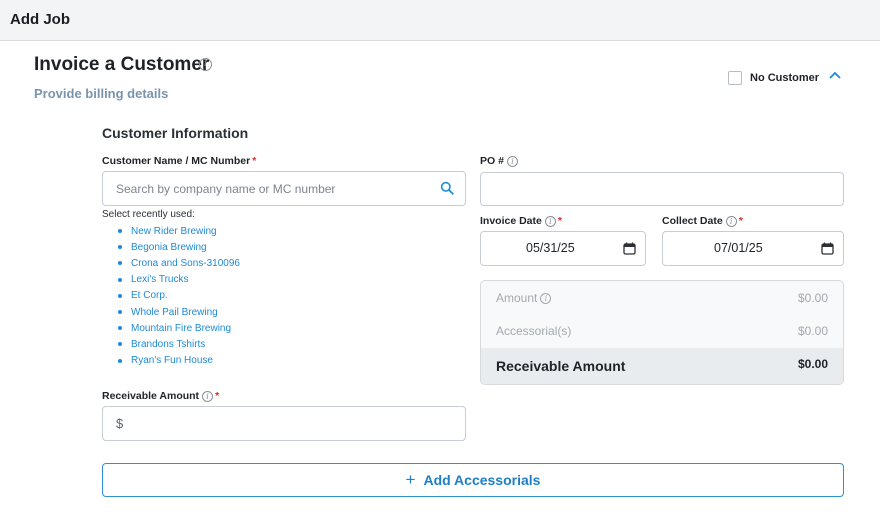  I want to click on chevron-up-icon, so click(835, 75).